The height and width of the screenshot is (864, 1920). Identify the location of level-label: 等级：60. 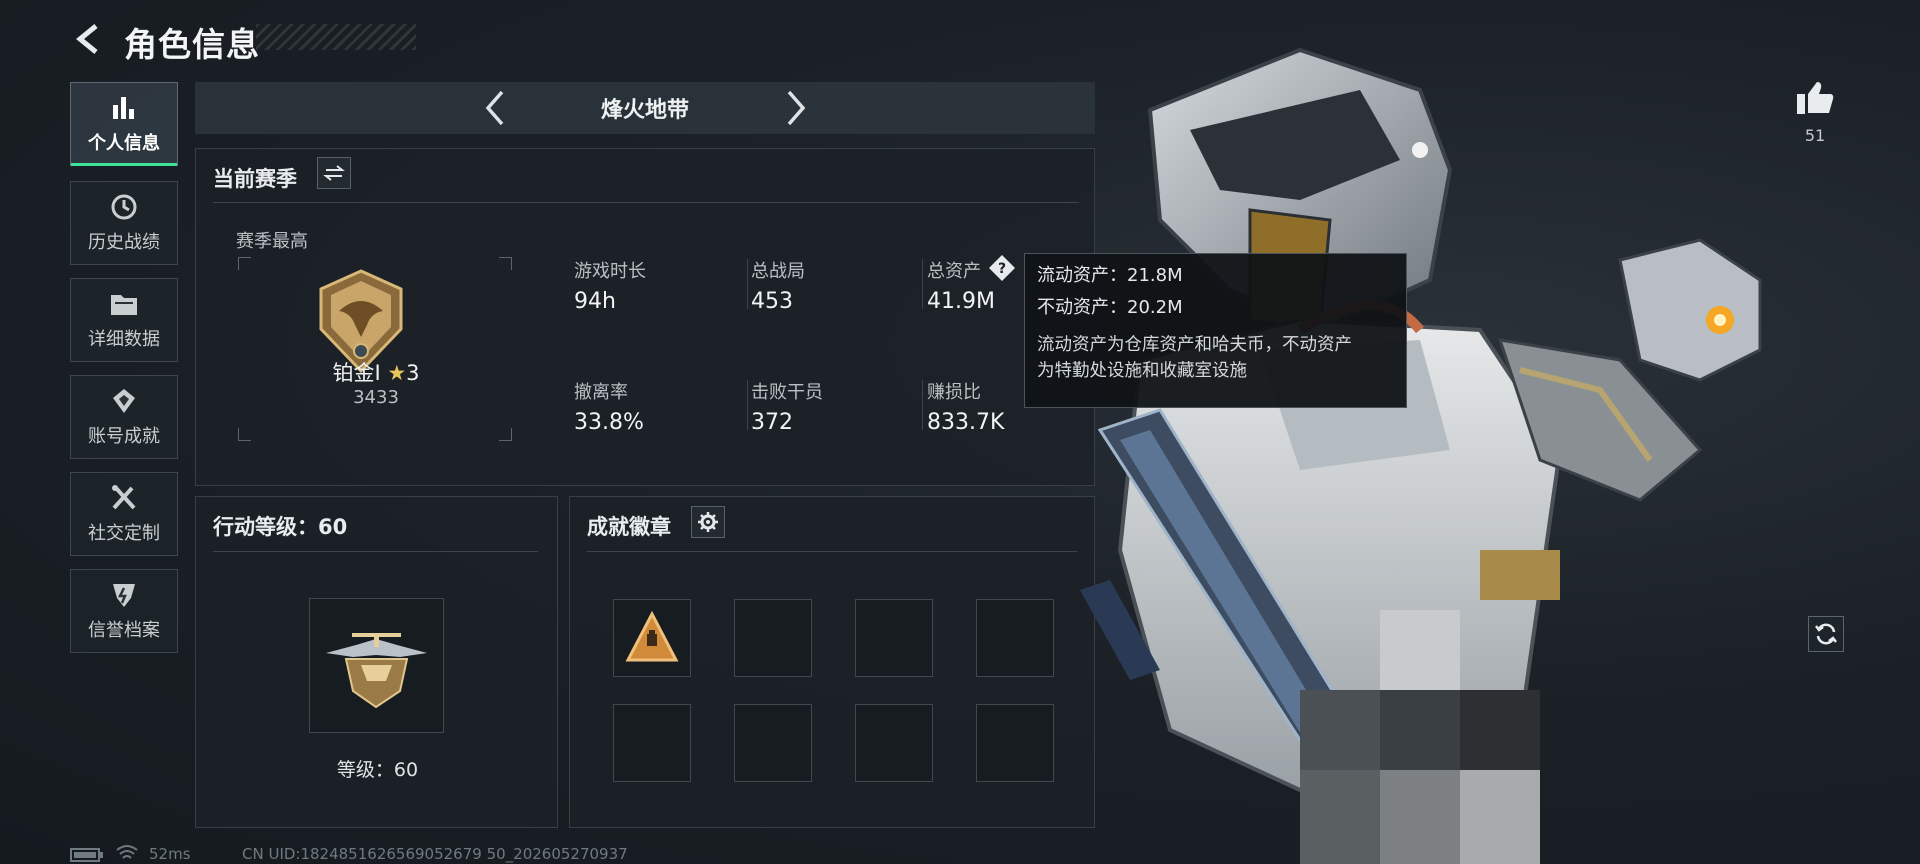
(377, 770).